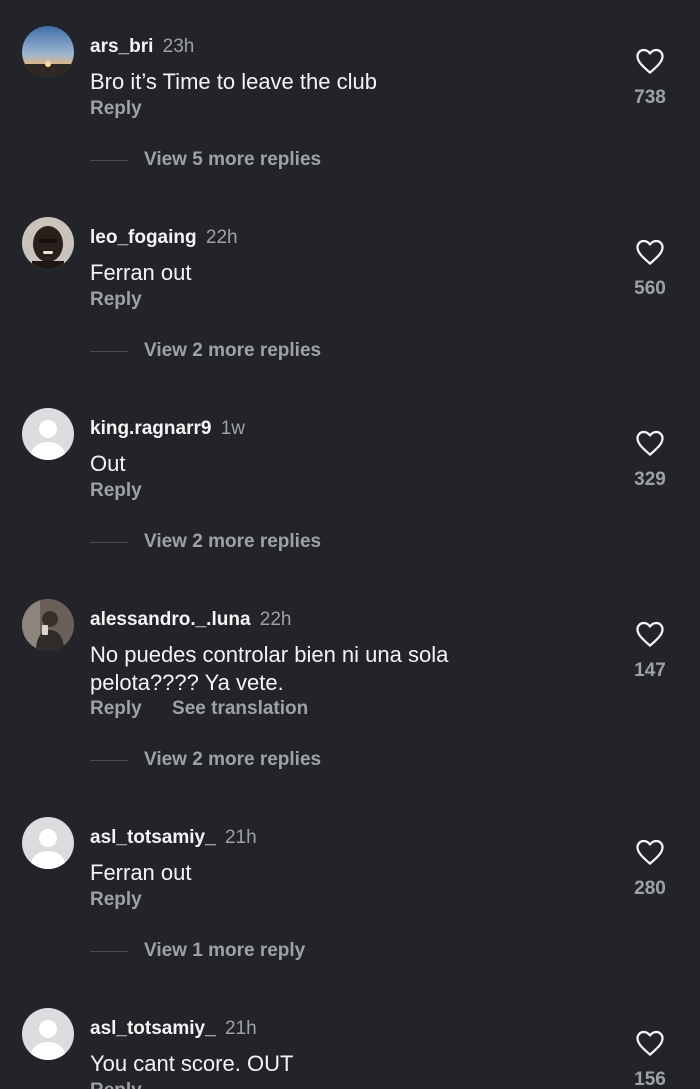 The height and width of the screenshot is (1089, 700). I want to click on username: ars_bri, so click(121, 46).